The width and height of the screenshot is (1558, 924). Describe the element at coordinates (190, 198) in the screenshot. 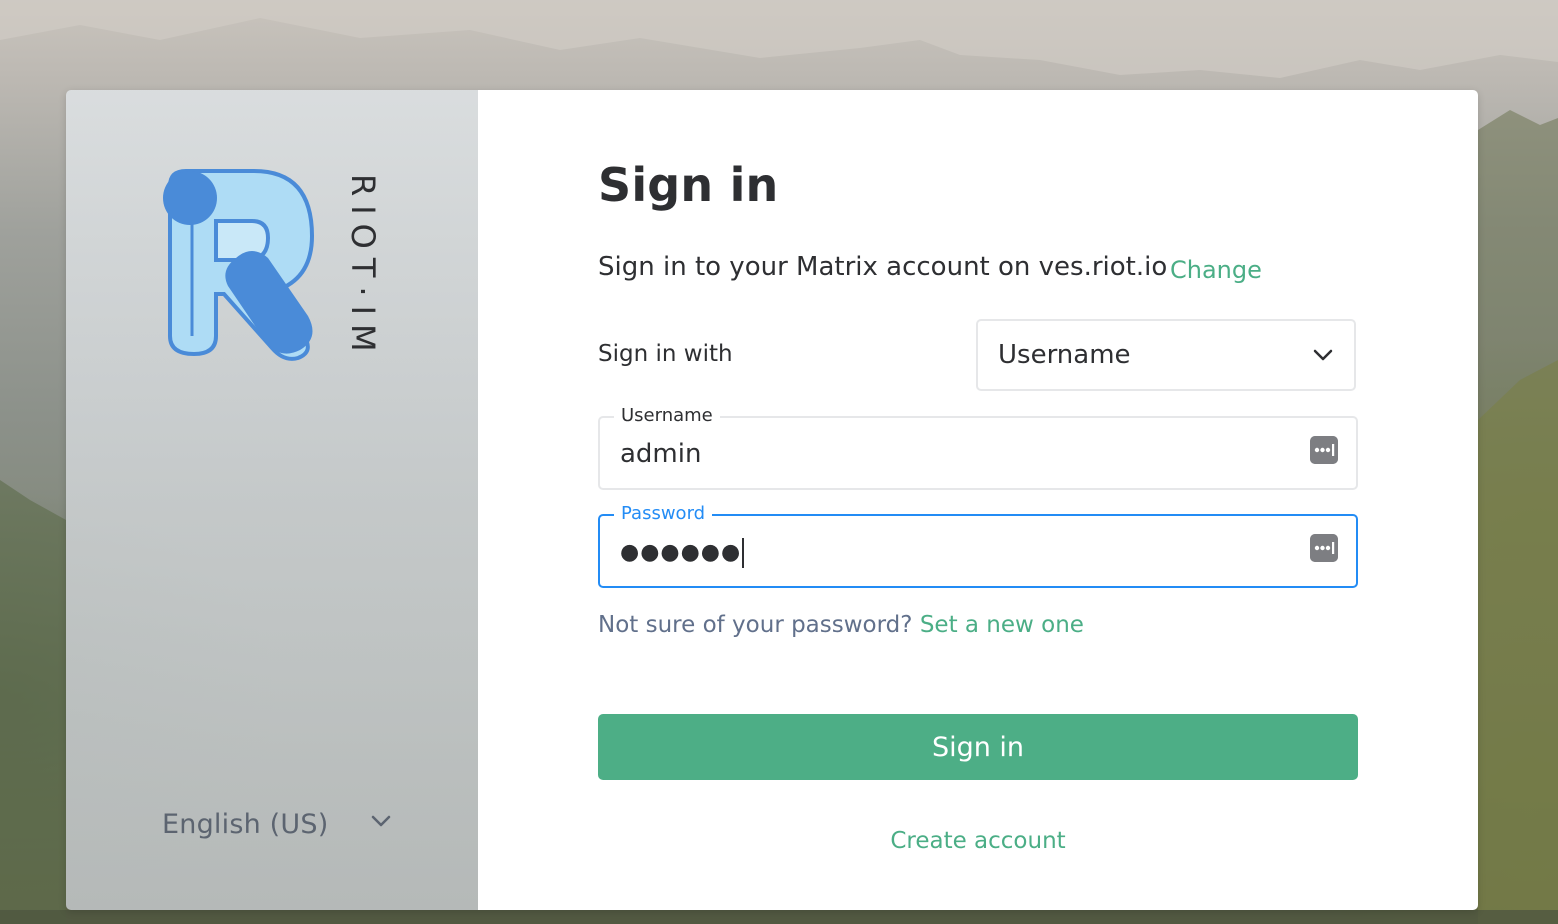

I see `logo-dot` at that location.